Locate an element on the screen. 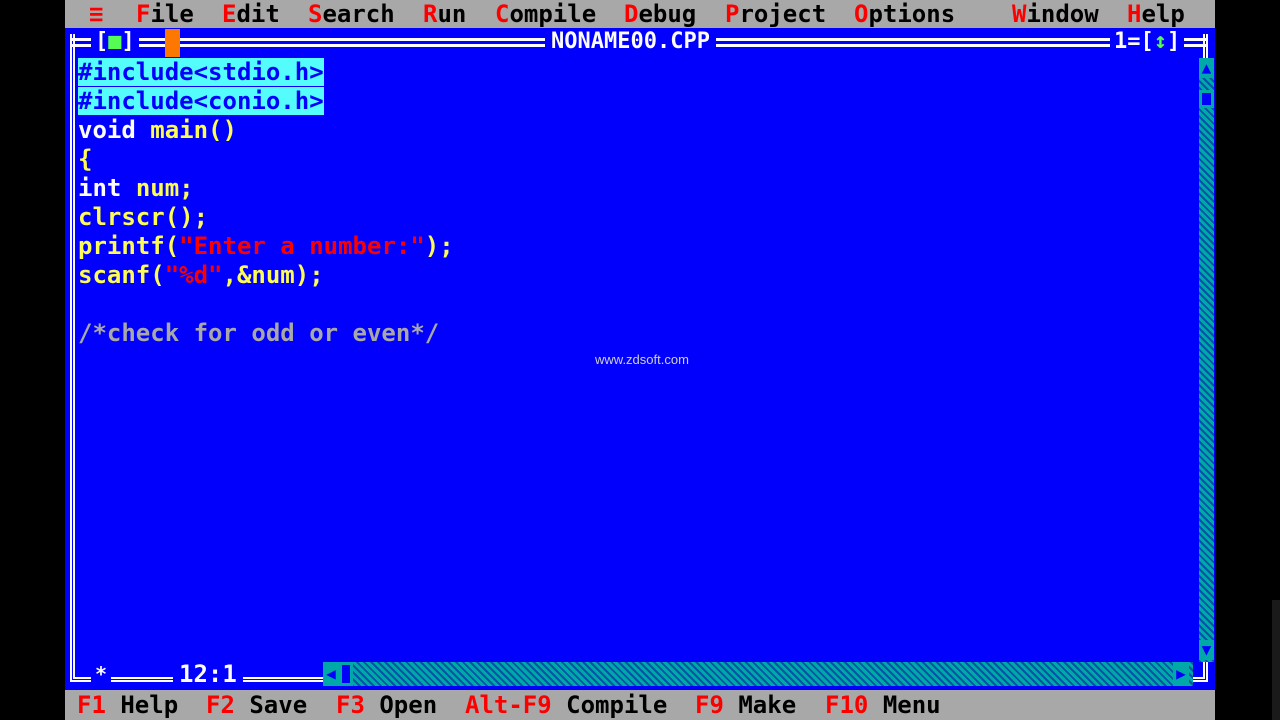 The image size is (1280, 720). menu-hotkey: H is located at coordinates (1134, 14).